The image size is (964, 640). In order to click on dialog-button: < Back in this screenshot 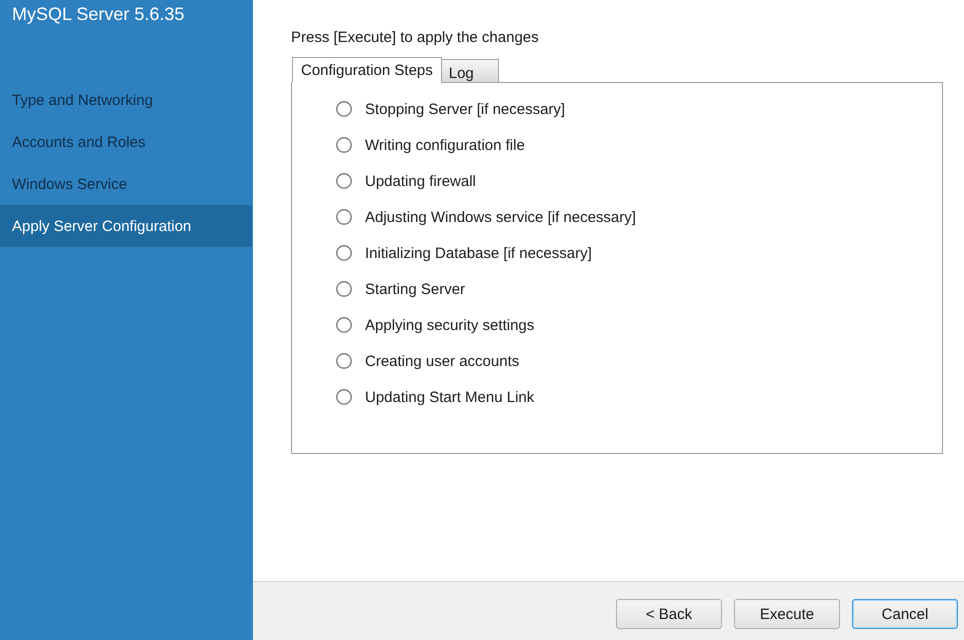, I will do `click(669, 614)`.